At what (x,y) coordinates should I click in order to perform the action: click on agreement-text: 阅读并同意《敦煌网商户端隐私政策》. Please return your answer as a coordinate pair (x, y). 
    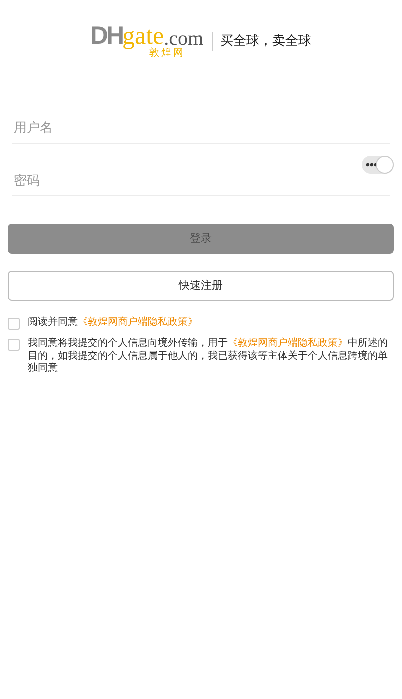
    Looking at the image, I should click on (113, 323).